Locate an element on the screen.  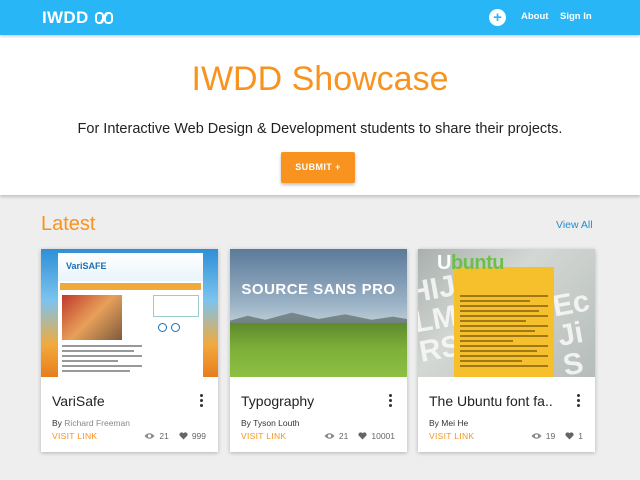
text-lines is located at coordinates (102, 360).